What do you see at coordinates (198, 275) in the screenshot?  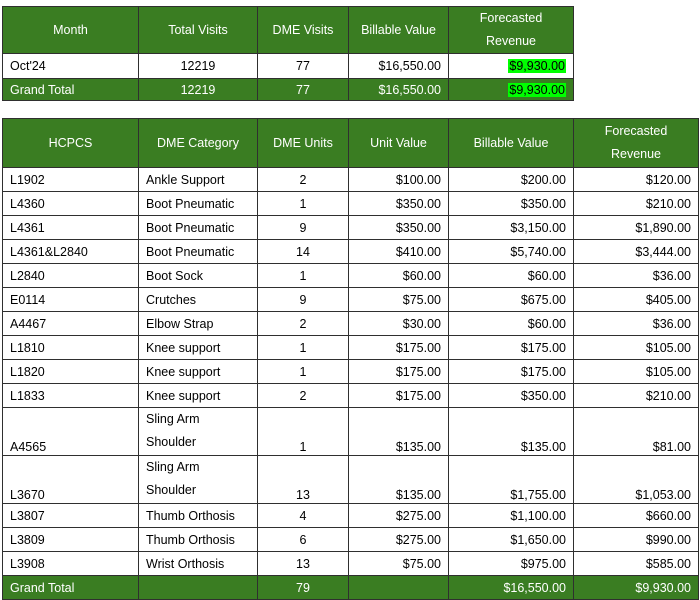 I see `cell-dme-category: Boot Sock` at bounding box center [198, 275].